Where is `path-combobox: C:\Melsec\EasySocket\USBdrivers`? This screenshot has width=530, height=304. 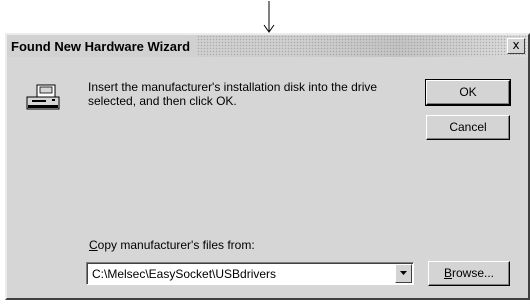
path-combobox: C:\Melsec\EasySocket\USBdrivers is located at coordinates (250, 273).